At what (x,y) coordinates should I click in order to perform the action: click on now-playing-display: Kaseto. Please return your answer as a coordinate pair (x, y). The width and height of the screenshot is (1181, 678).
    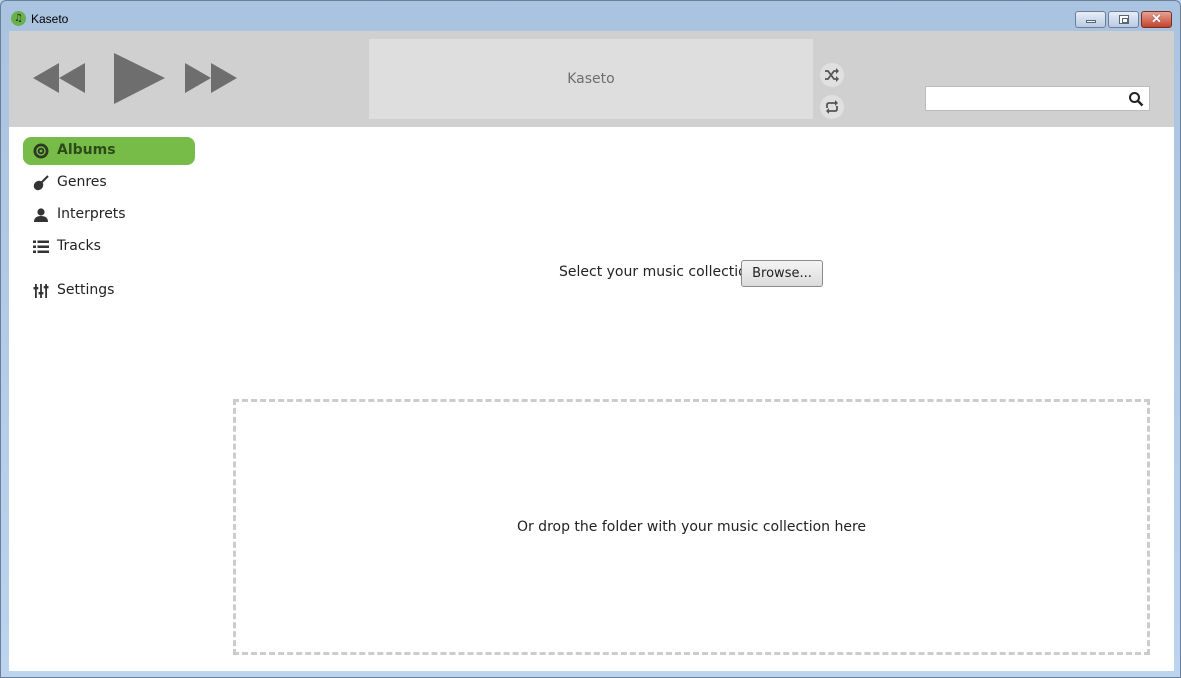
    Looking at the image, I should click on (591, 79).